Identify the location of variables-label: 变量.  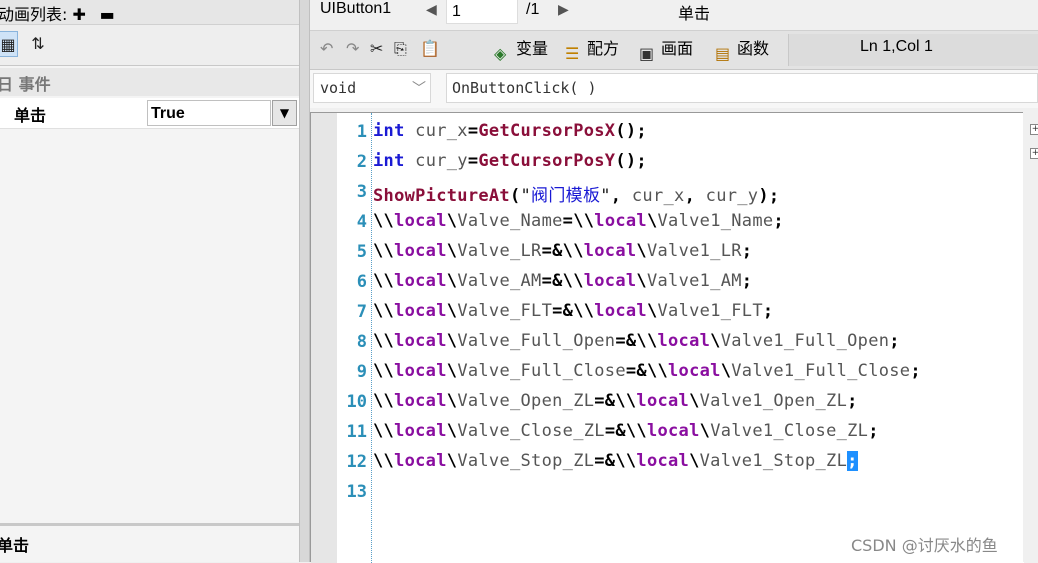
(532, 48).